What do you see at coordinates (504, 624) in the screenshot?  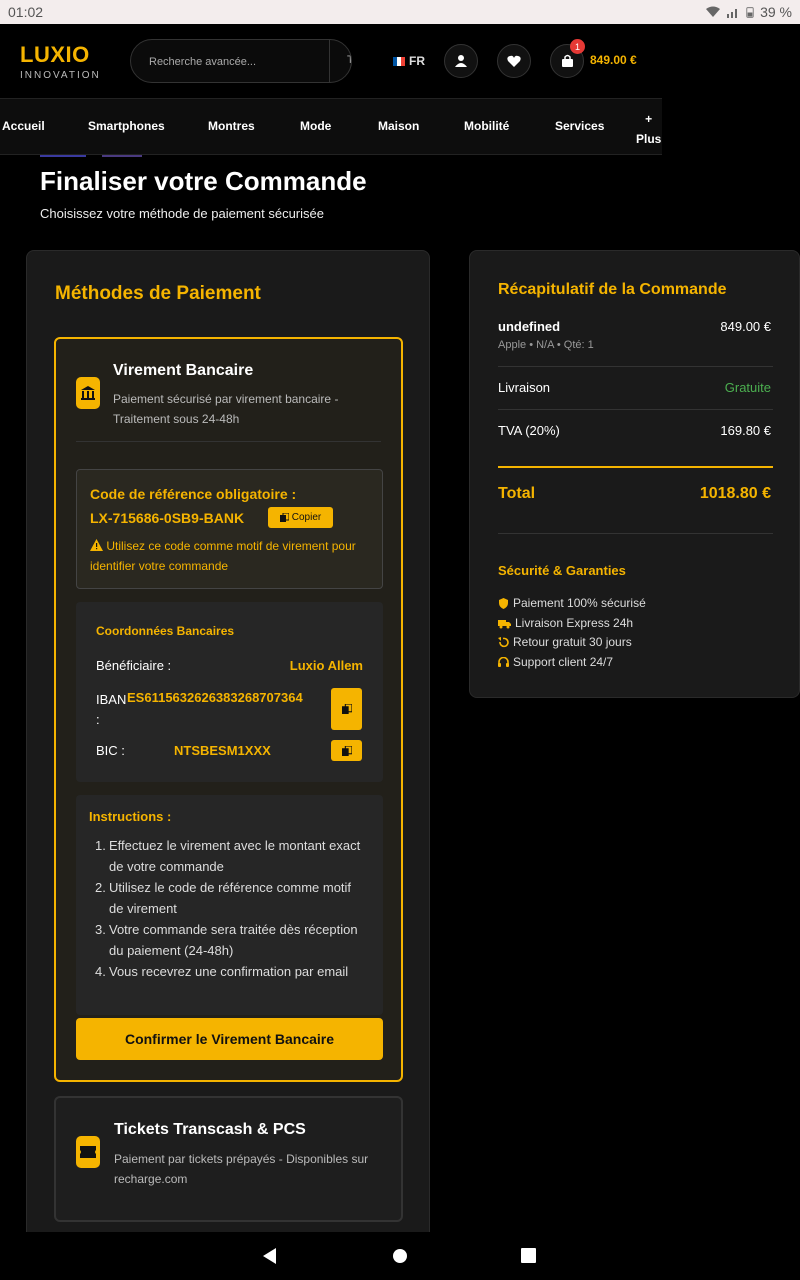 I see `truck-icon` at bounding box center [504, 624].